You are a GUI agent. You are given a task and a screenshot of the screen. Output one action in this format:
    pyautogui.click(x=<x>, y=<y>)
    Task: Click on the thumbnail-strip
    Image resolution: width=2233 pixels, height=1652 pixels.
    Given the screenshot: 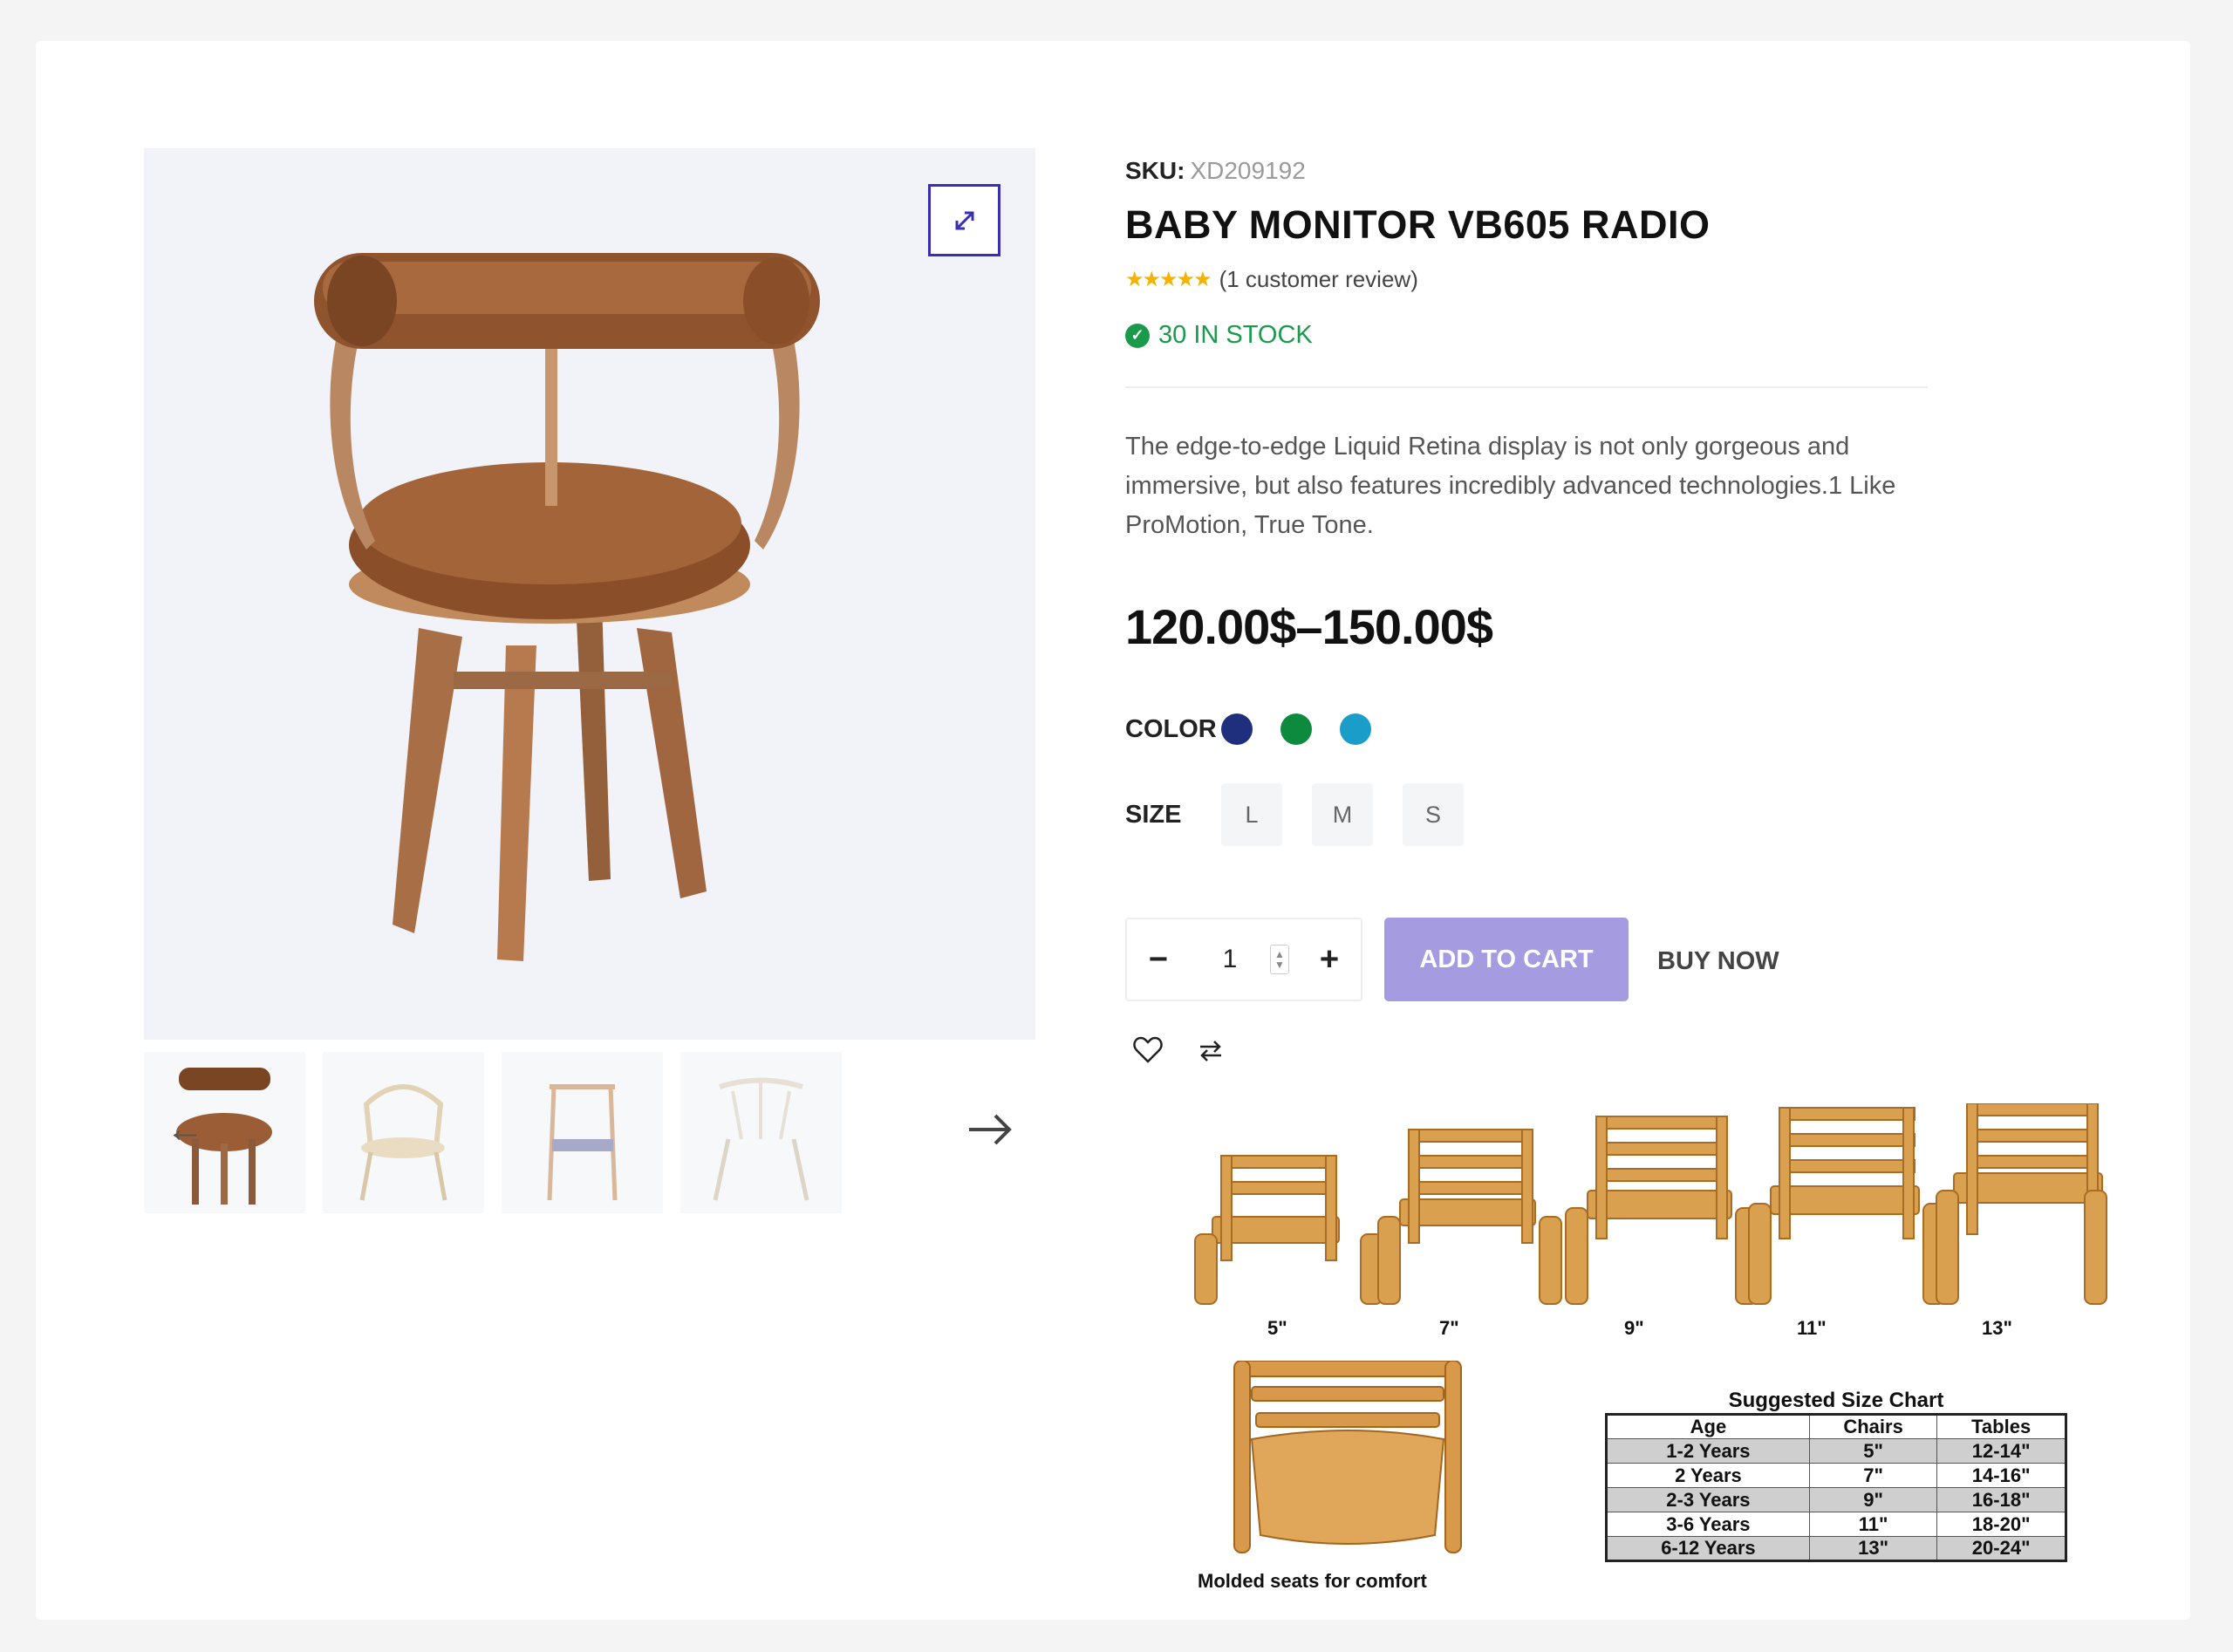 What is the action you would take?
    pyautogui.click(x=589, y=1132)
    